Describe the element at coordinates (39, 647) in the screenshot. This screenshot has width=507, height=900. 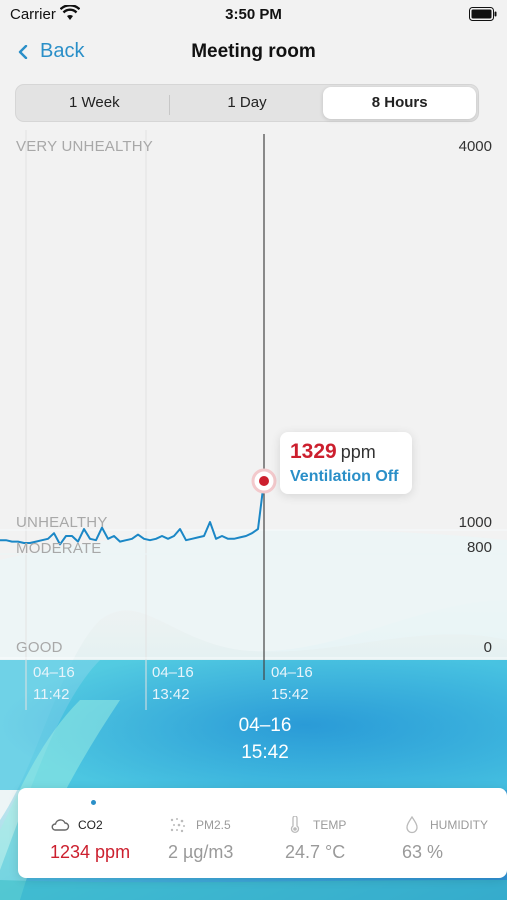
I see `level-good: GOOD` at that location.